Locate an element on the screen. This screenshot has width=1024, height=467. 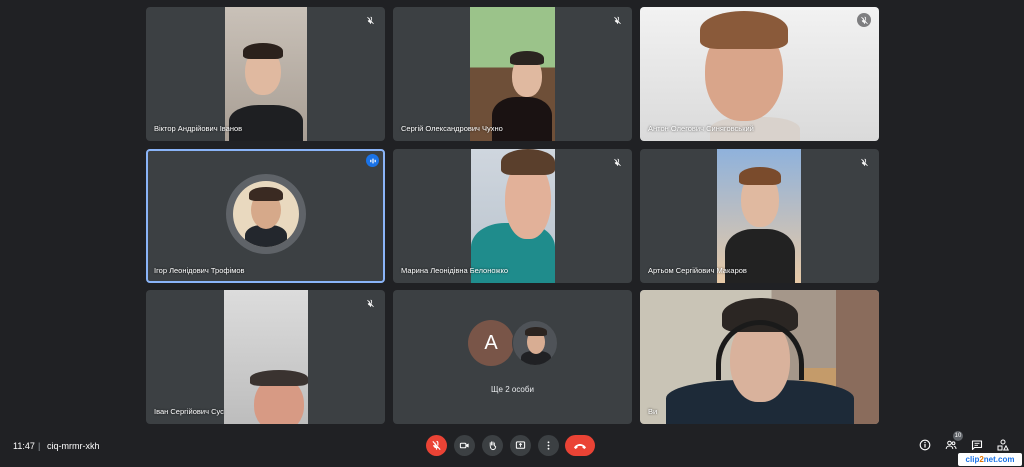
participant-tile: Іван Сергійович Сус is located at coordinates (265, 357).